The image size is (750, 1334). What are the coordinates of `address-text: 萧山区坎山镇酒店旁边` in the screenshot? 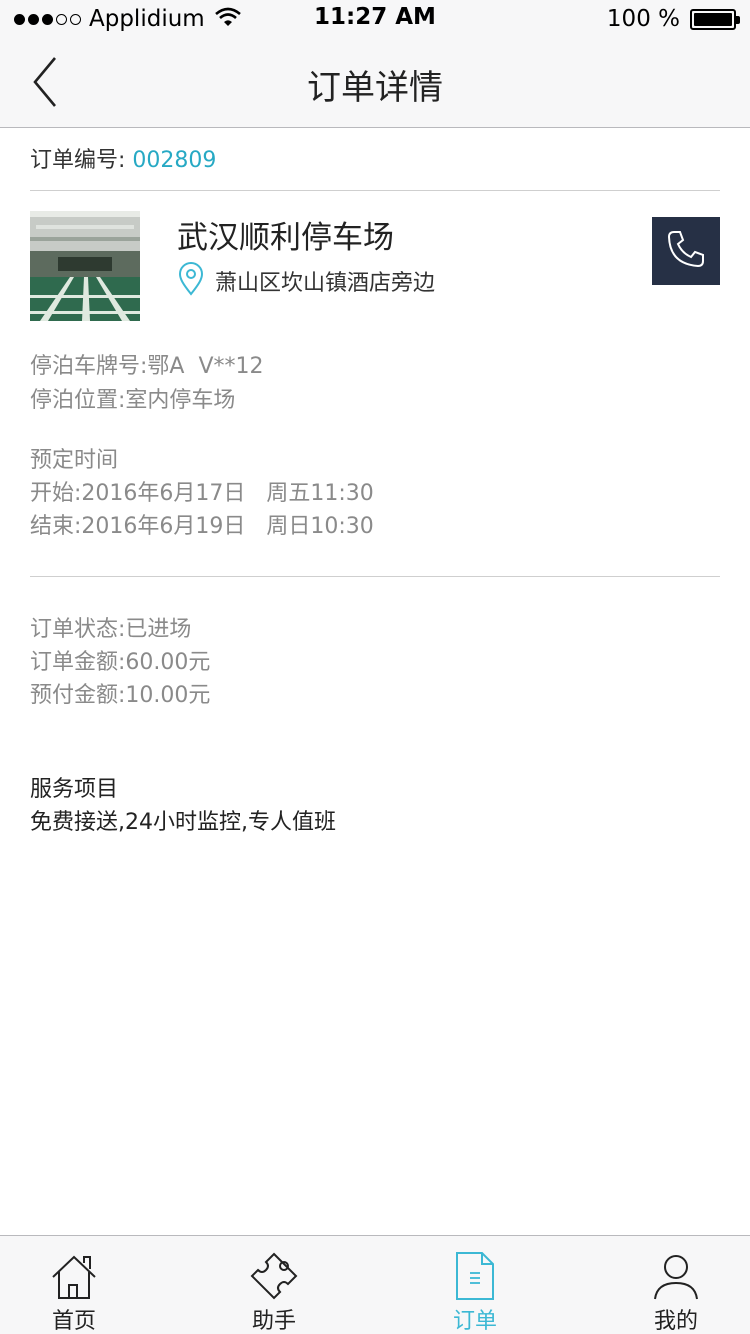 It's located at (325, 283).